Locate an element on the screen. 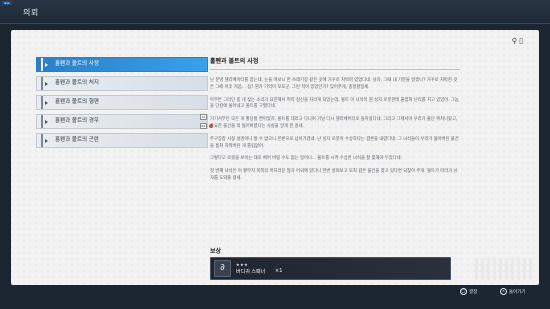 The width and height of the screenshot is (550, 309). reward-card: ∂ ★★★ 버디귀 스패너 ×1 is located at coordinates (330, 268).